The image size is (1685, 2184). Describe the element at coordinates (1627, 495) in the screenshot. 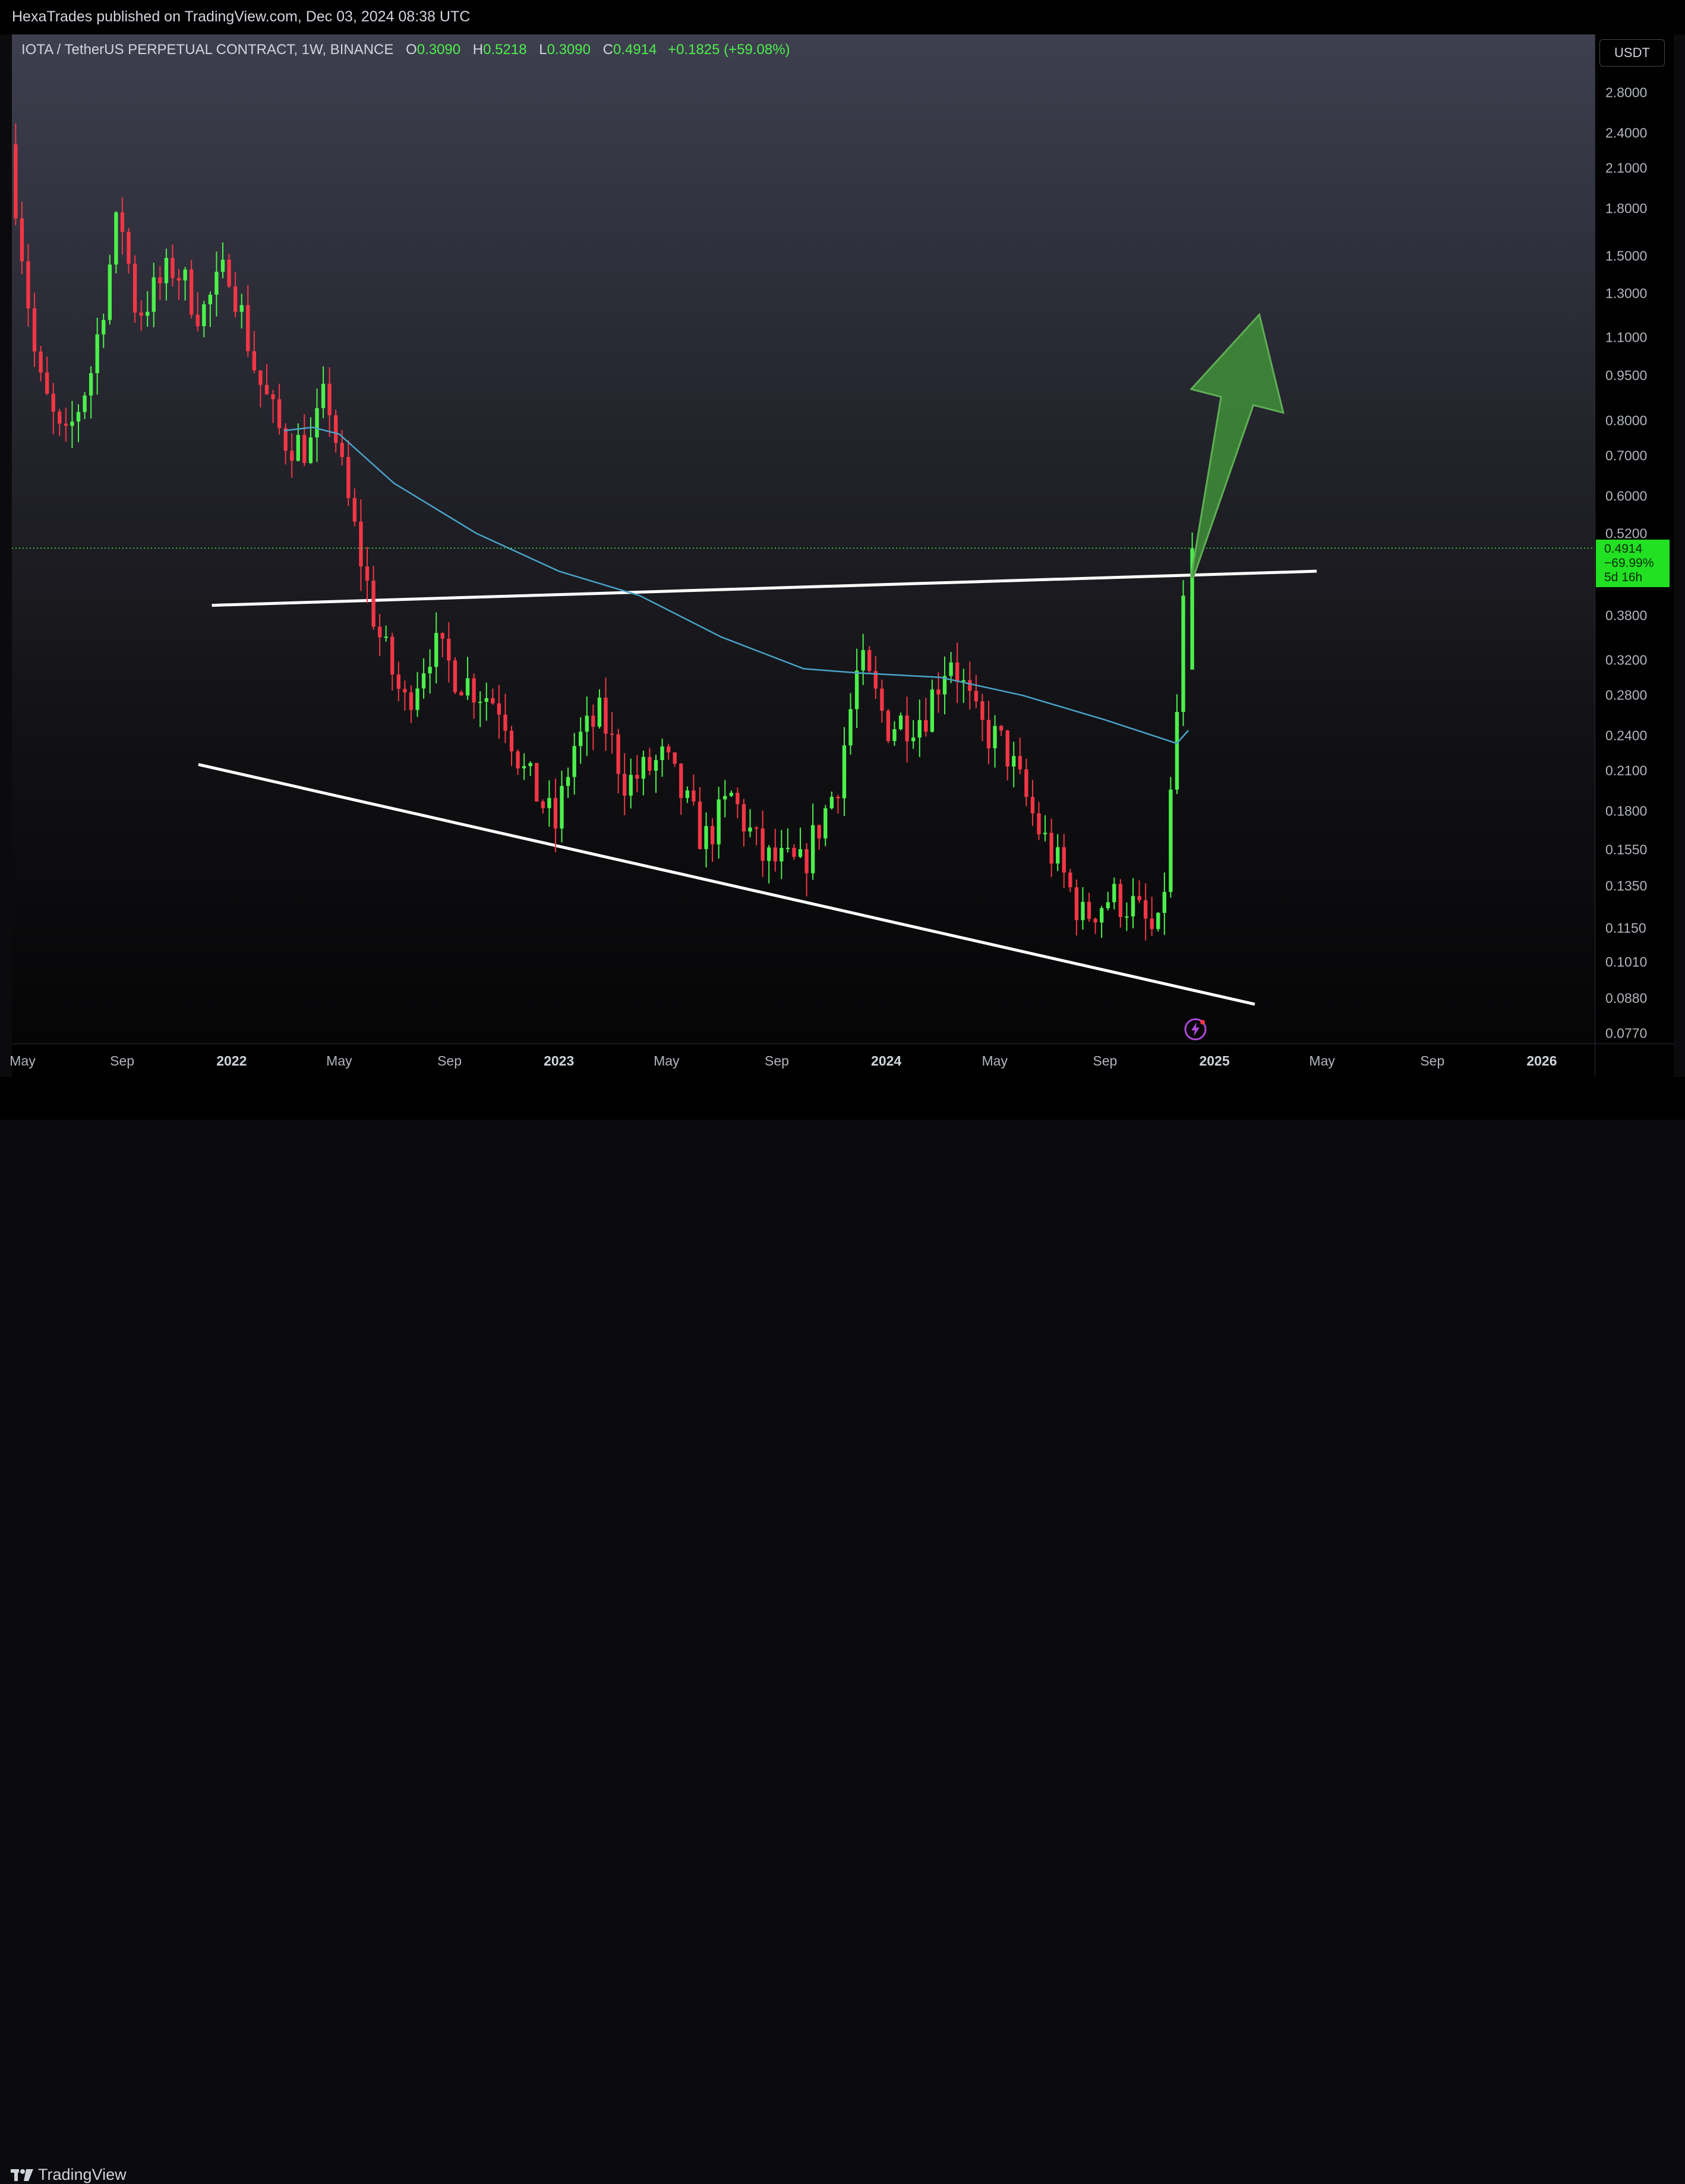

I see `price-tick: 0.6000` at that location.